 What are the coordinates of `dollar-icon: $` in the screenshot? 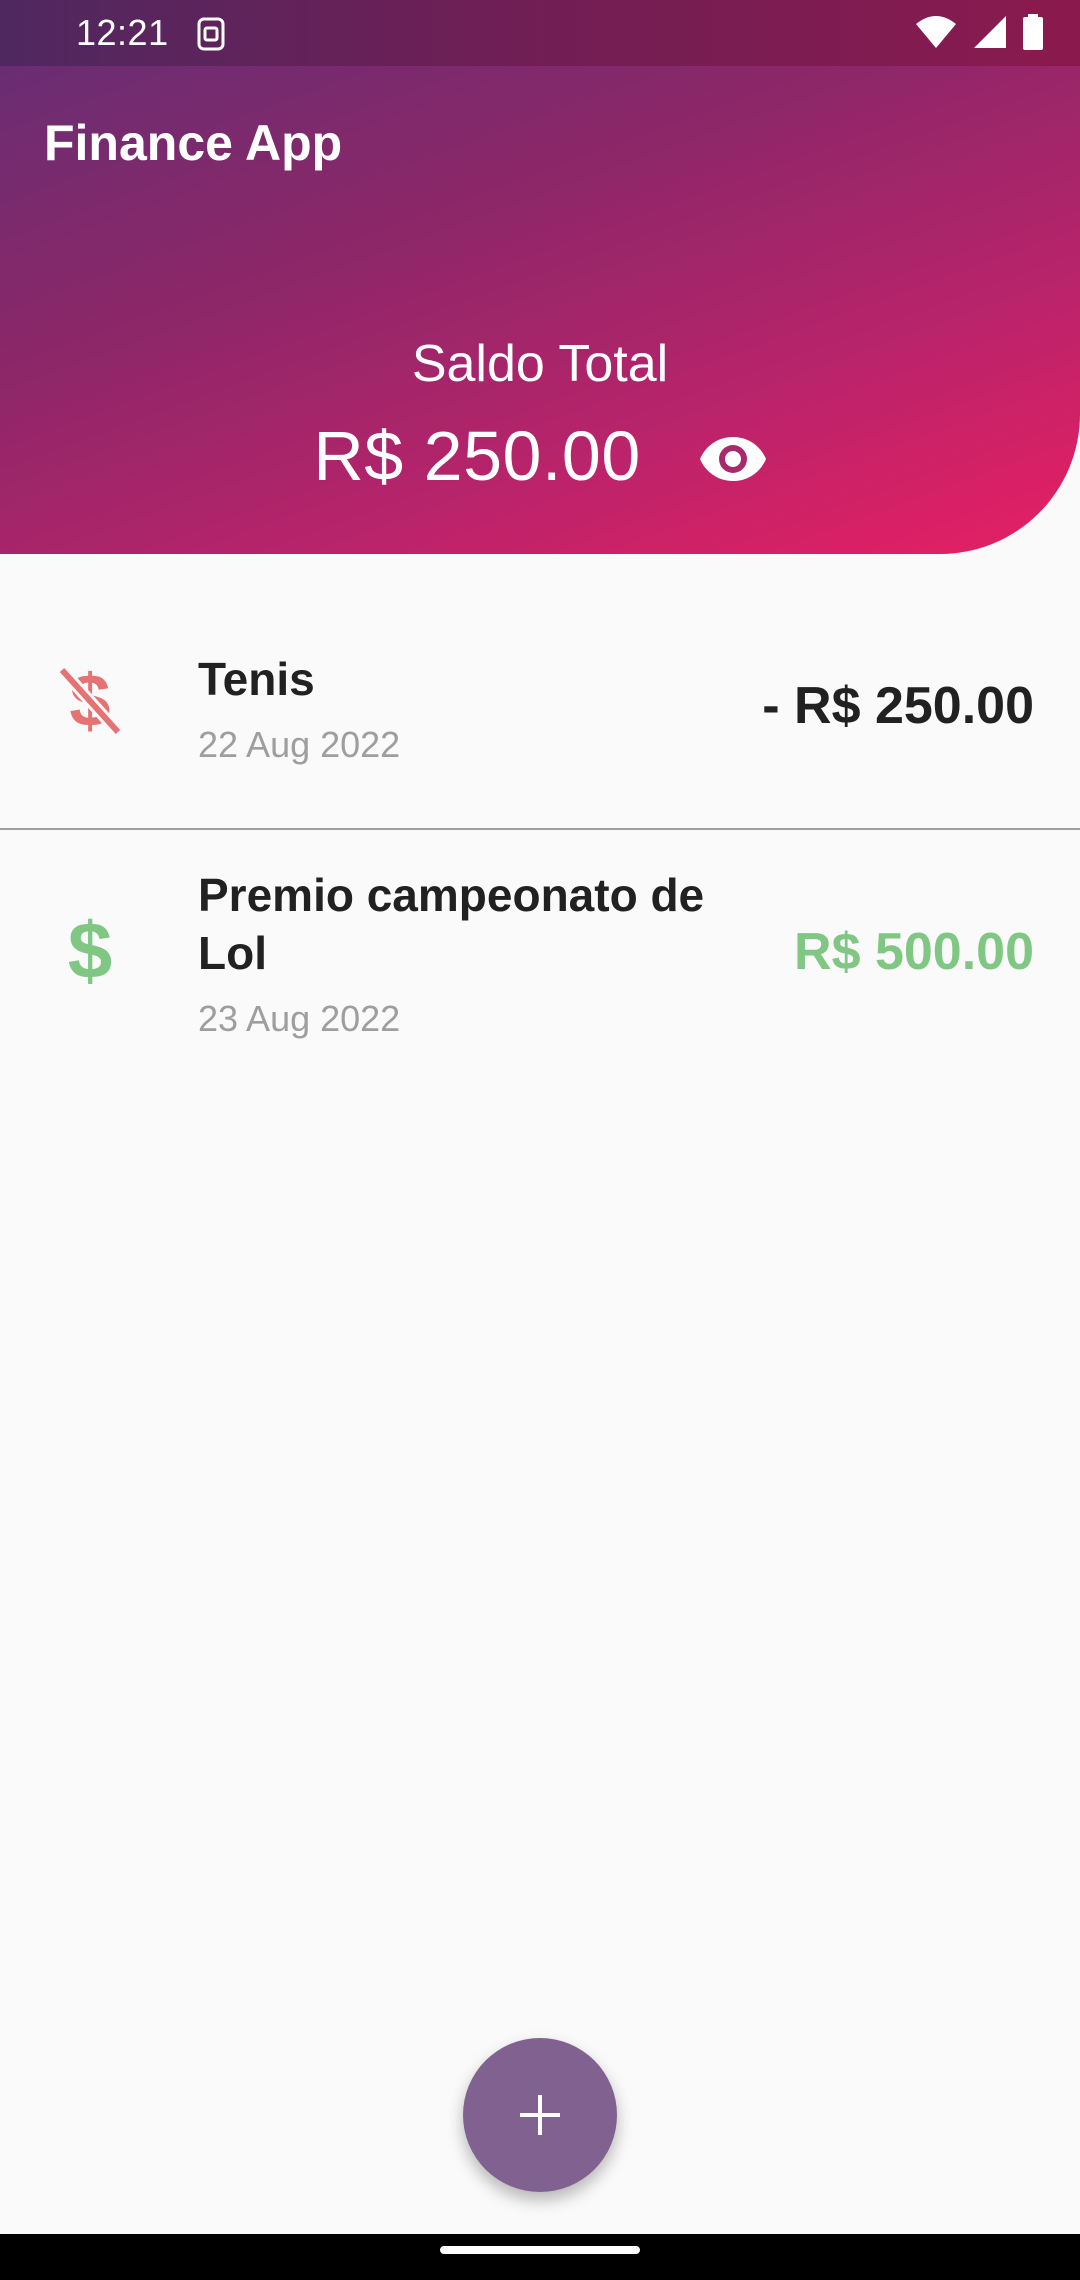 It's located at (90, 948).